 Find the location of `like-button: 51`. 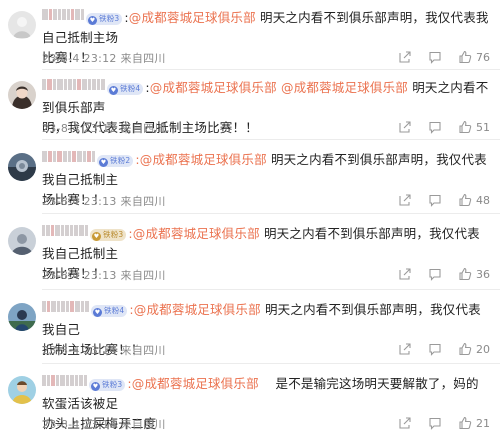

like-button: 51 is located at coordinates (474, 127).